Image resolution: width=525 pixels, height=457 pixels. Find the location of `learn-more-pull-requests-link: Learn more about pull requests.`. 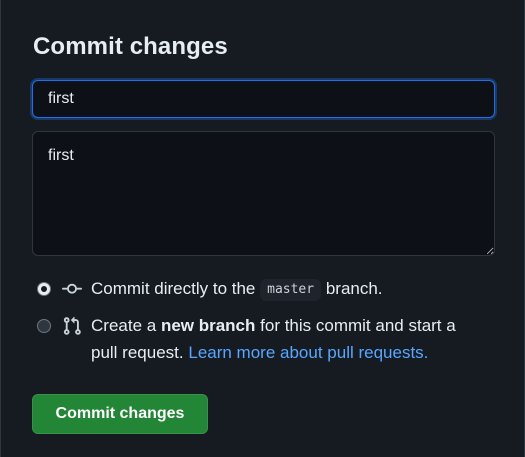

learn-more-pull-requests-link: Learn more about pull requests. is located at coordinates (308, 352).